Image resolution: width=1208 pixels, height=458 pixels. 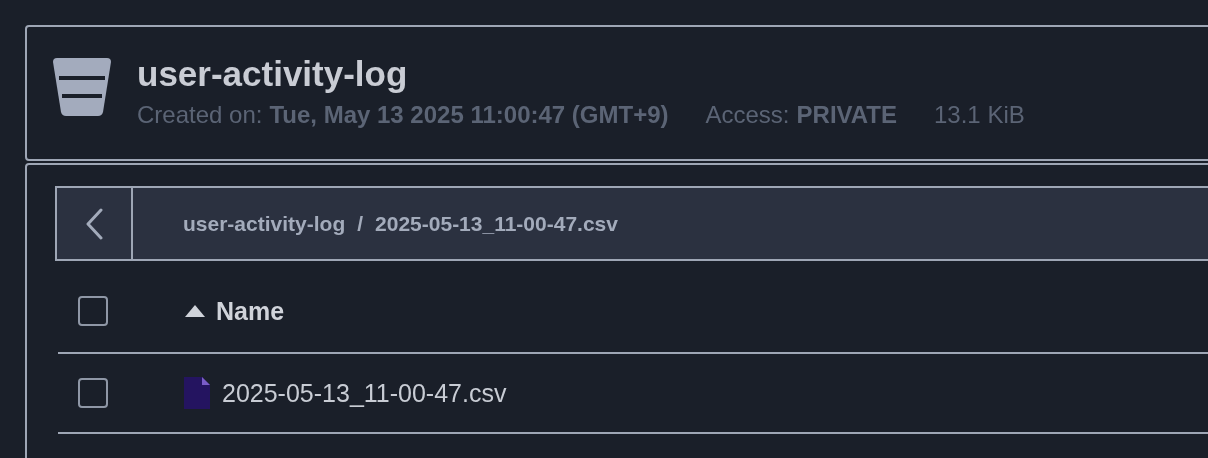 I want to click on created-label: Created on:, so click(x=200, y=115).